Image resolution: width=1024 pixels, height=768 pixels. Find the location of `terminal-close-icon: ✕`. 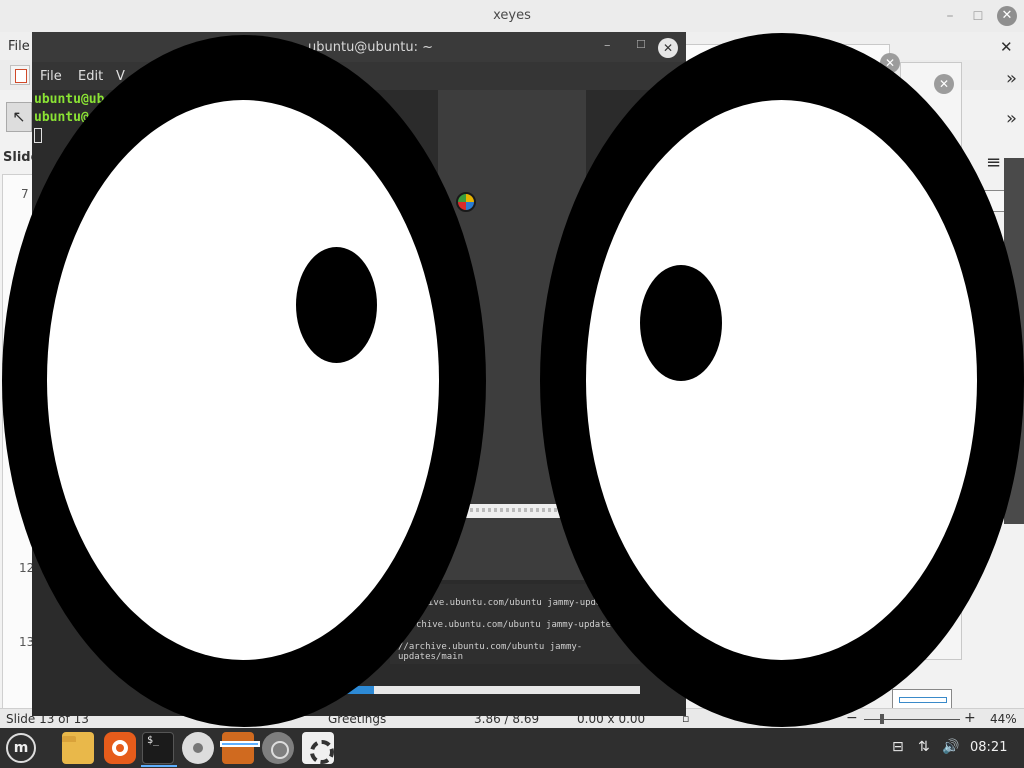

terminal-close-icon: ✕ is located at coordinates (668, 48).